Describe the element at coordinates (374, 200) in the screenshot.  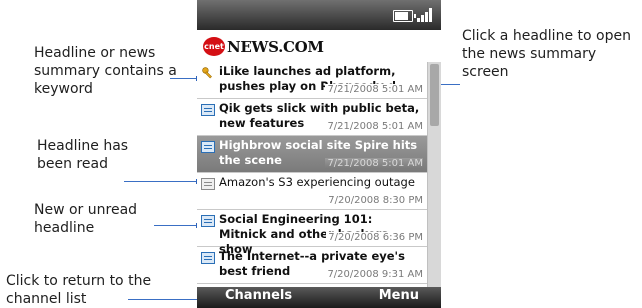
I see `headline-date: 7/20/2008 8:30 PM` at that location.